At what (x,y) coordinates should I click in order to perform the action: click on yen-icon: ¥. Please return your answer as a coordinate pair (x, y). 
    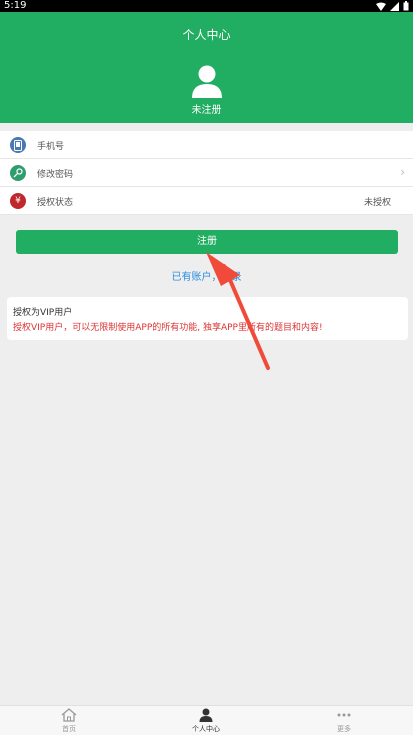
    Looking at the image, I should click on (18, 201).